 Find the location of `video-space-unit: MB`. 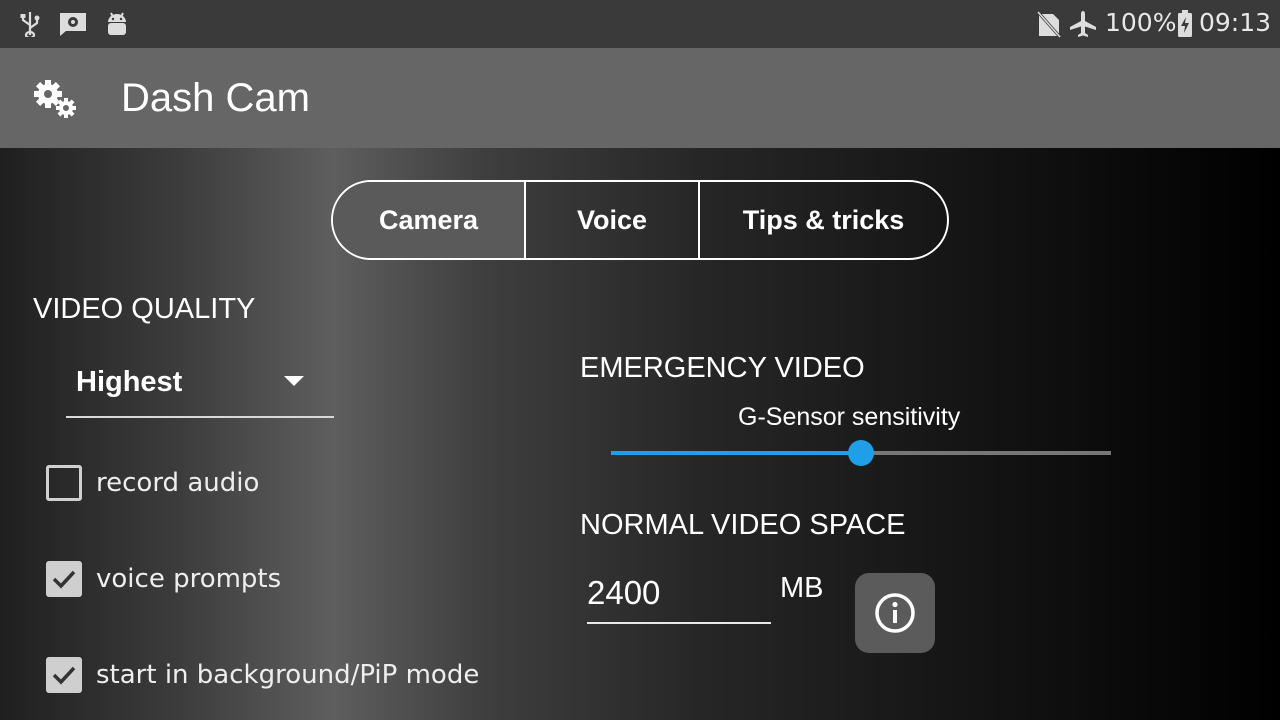

video-space-unit: MB is located at coordinates (802, 588).